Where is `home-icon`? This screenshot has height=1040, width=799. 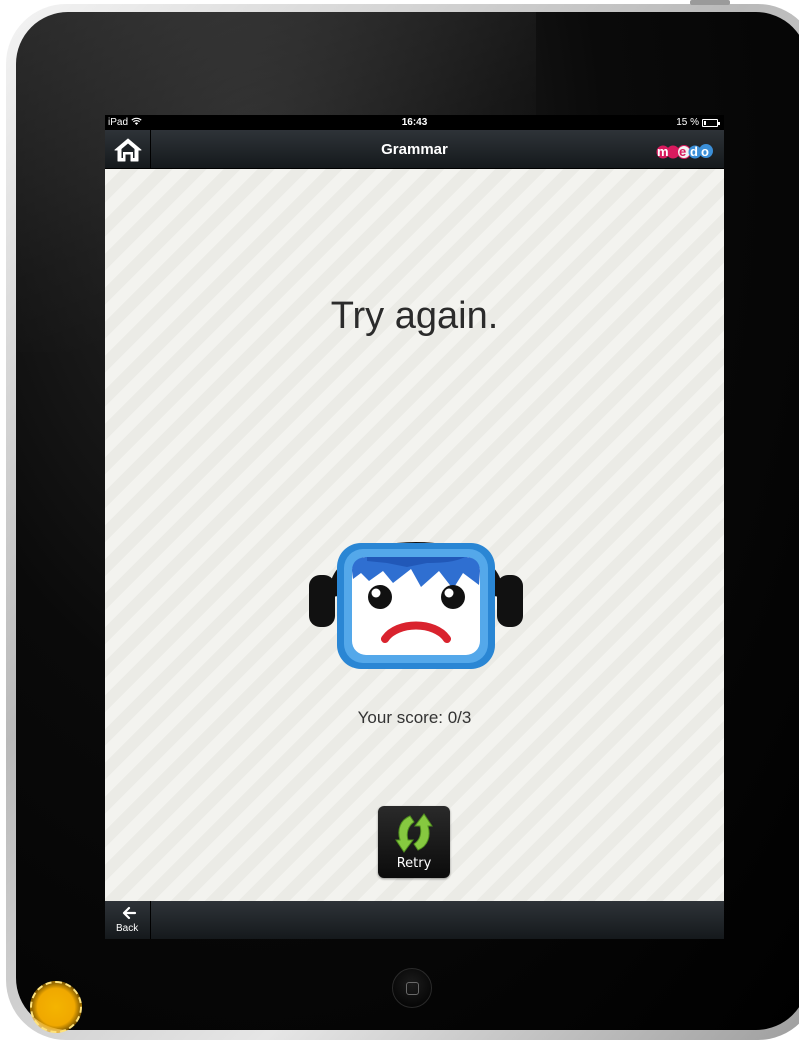
home-icon is located at coordinates (127, 149).